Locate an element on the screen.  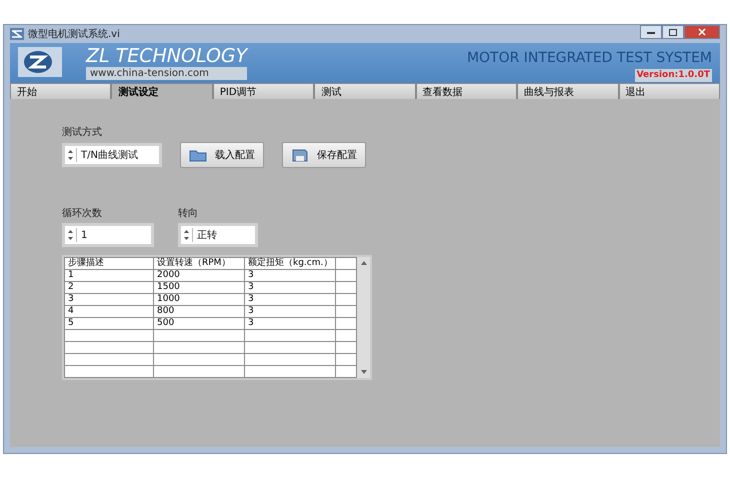
column-header: 设置转速（RPM） is located at coordinates (199, 264).